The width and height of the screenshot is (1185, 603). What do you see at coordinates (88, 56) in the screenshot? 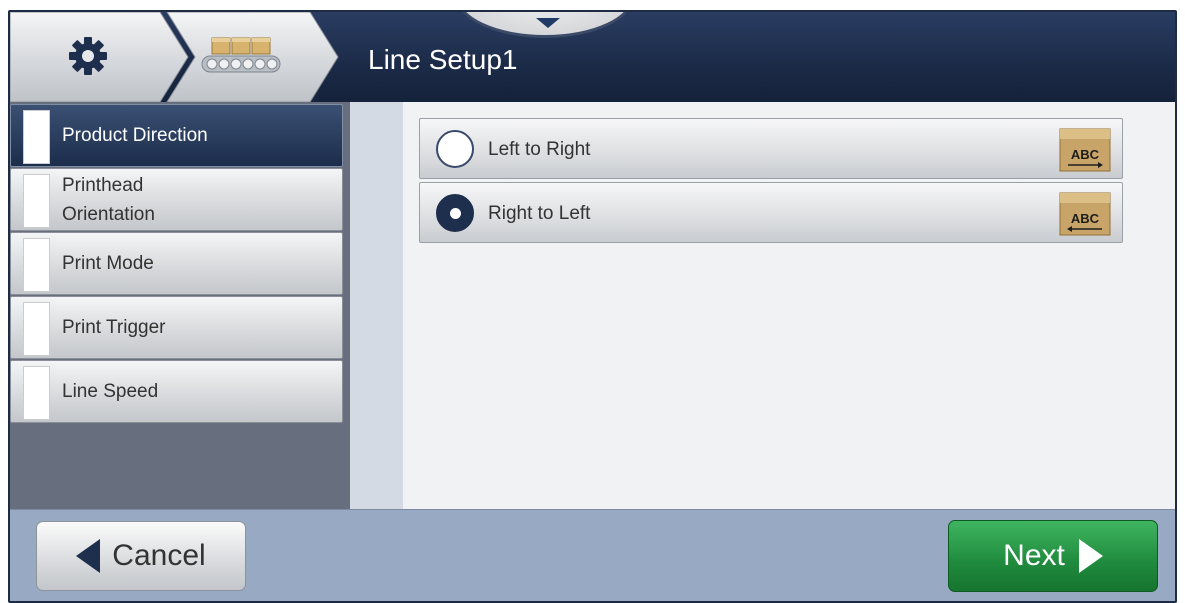
I see `gear-icon` at bounding box center [88, 56].